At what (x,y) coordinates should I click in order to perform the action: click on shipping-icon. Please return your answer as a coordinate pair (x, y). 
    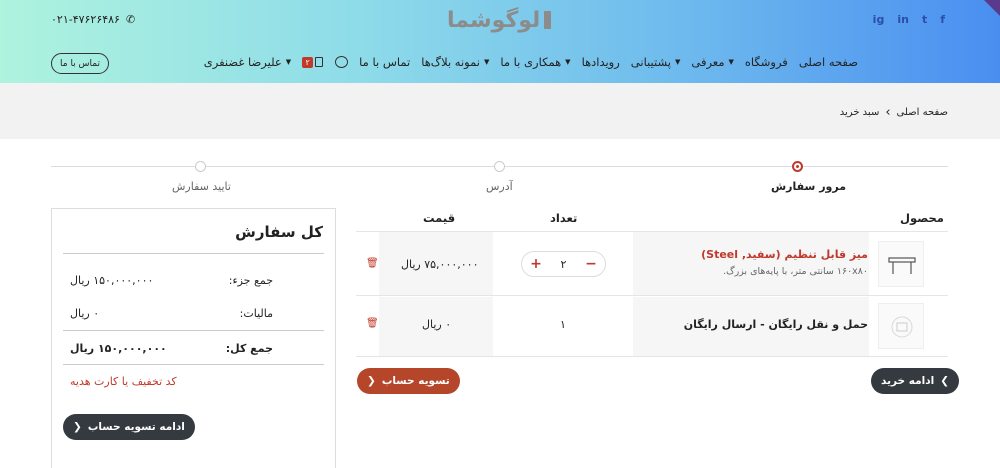
    Looking at the image, I should click on (902, 327).